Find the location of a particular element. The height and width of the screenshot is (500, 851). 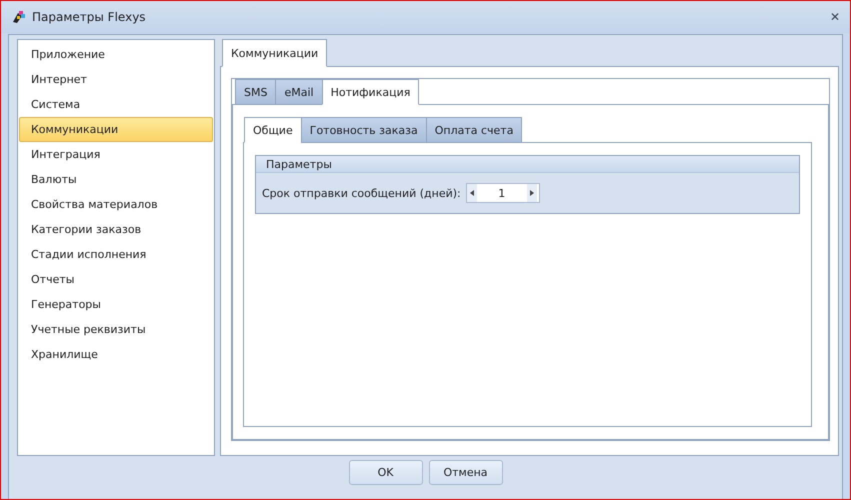

close-icon: ✕ is located at coordinates (835, 17).